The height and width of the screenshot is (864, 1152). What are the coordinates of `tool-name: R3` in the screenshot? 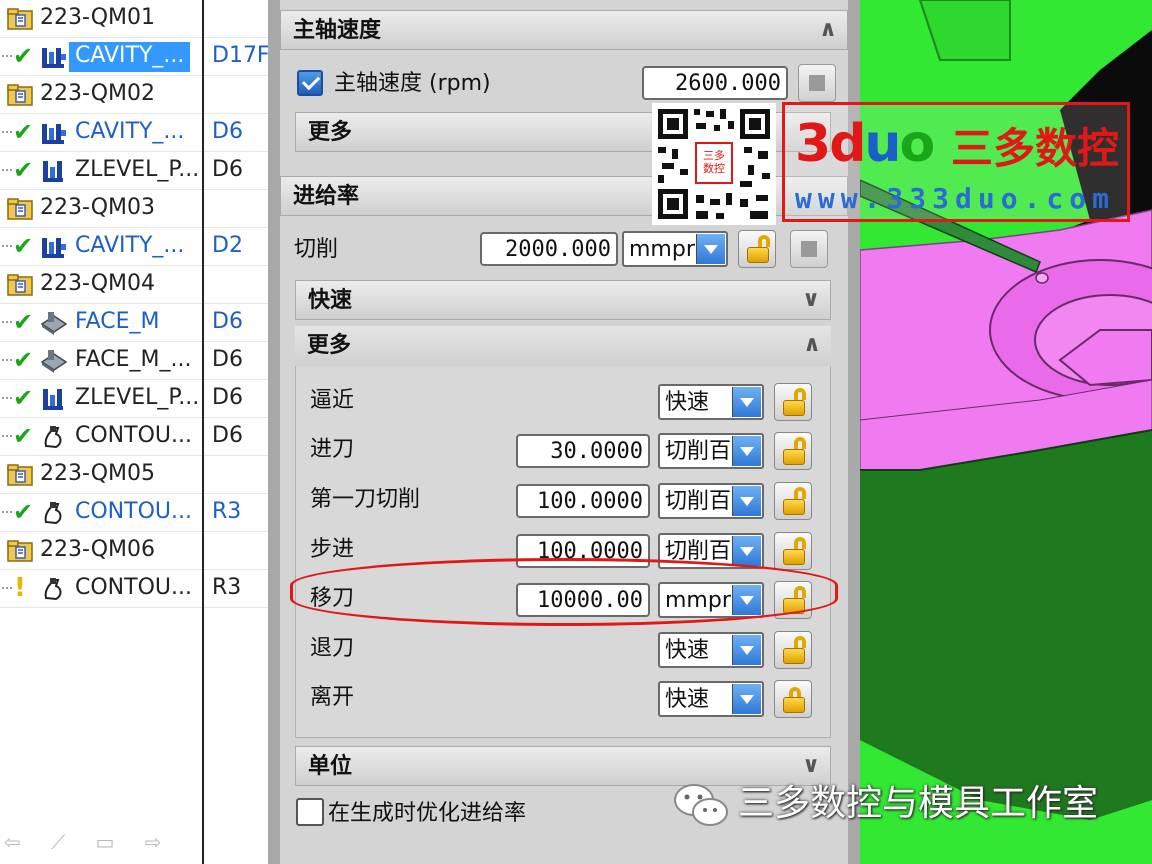 It's located at (227, 511).